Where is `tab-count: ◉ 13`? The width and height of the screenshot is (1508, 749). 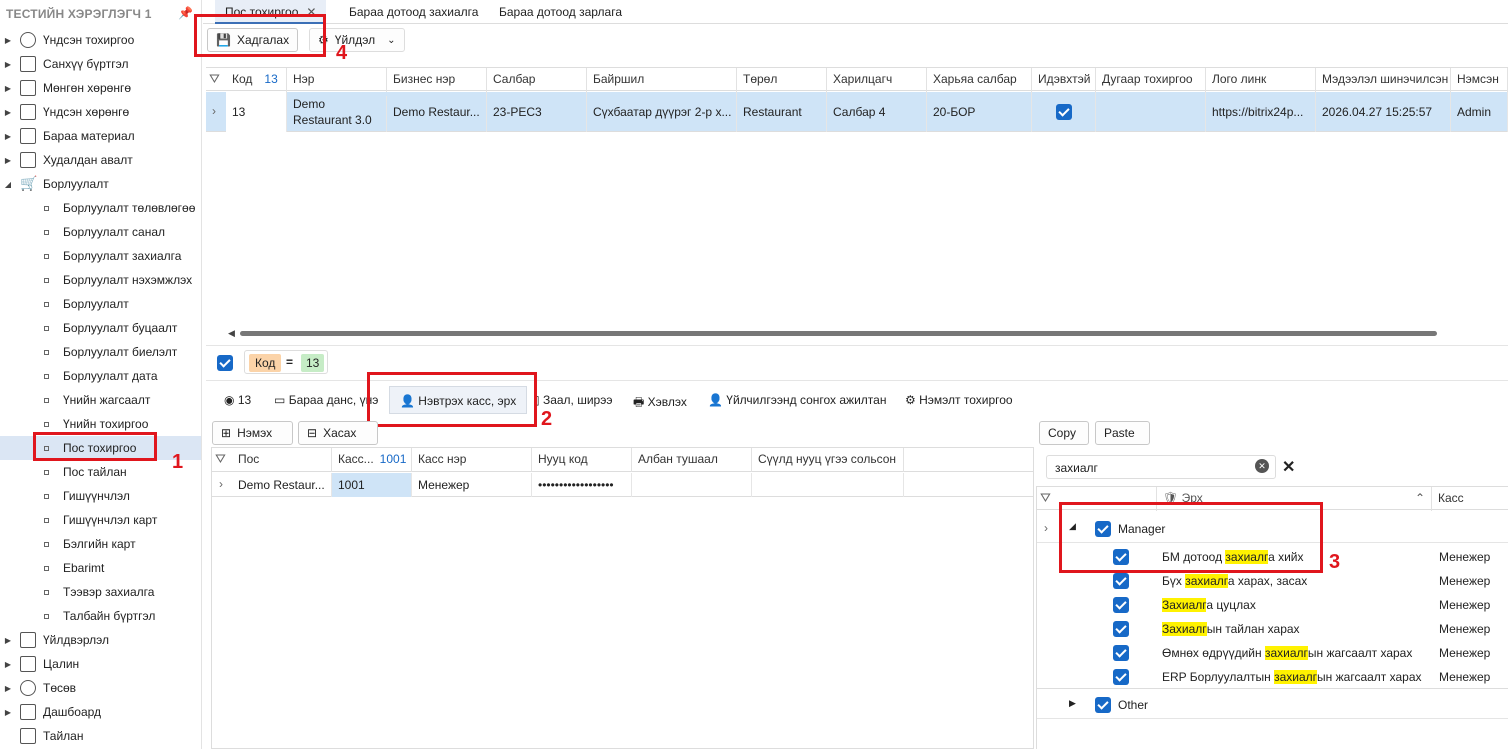 tab-count: ◉ 13 is located at coordinates (237, 400).